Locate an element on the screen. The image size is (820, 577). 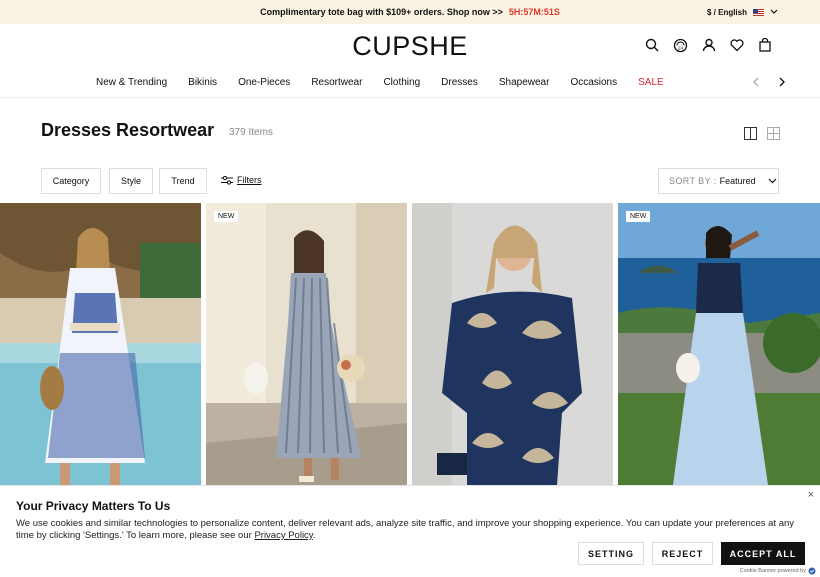
nav-next-icon is located at coordinates (782, 82).